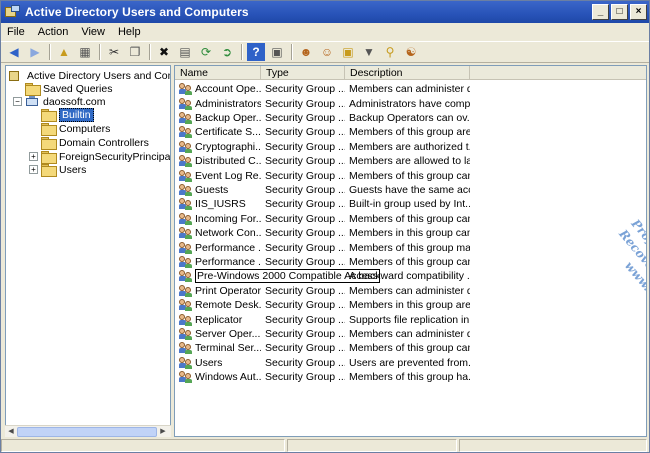 The height and width of the screenshot is (453, 650). What do you see at coordinates (163, 431) in the screenshot?
I see `scroll-right-icon: ▶` at bounding box center [163, 431].